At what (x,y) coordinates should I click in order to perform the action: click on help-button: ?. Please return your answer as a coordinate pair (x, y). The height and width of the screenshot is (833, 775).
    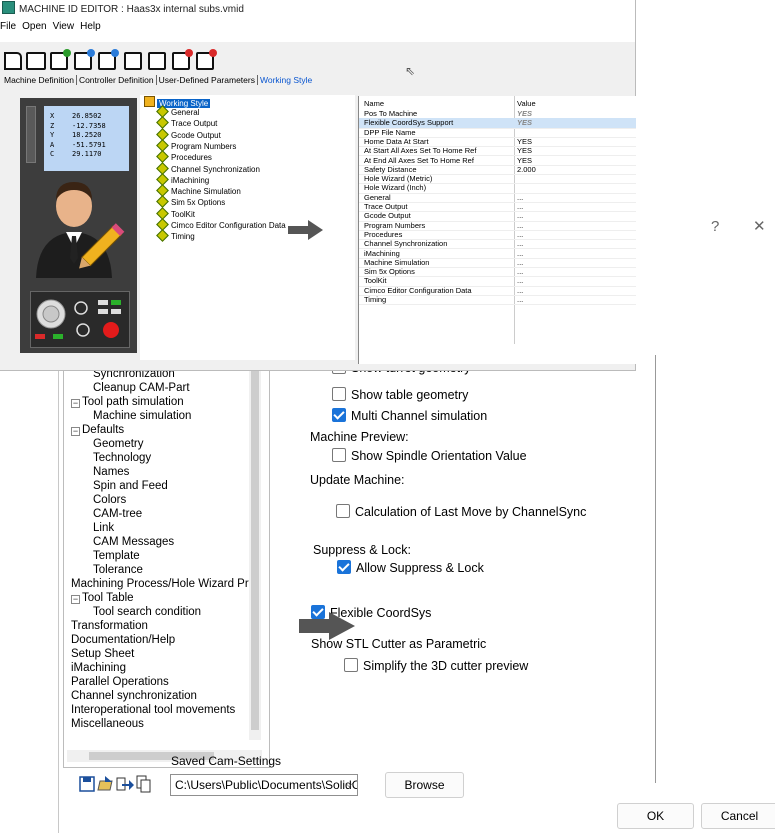
    Looking at the image, I should click on (715, 226).